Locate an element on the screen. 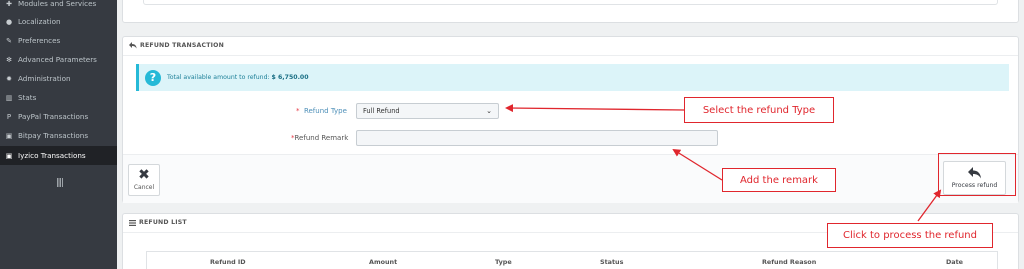 This screenshot has height=269, width=1024. sidebar-item-label: Modules and Services is located at coordinates (57, 4).